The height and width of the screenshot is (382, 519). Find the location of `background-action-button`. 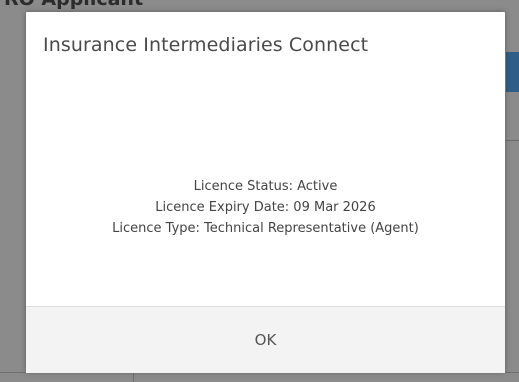

background-action-button is located at coordinates (512, 72).